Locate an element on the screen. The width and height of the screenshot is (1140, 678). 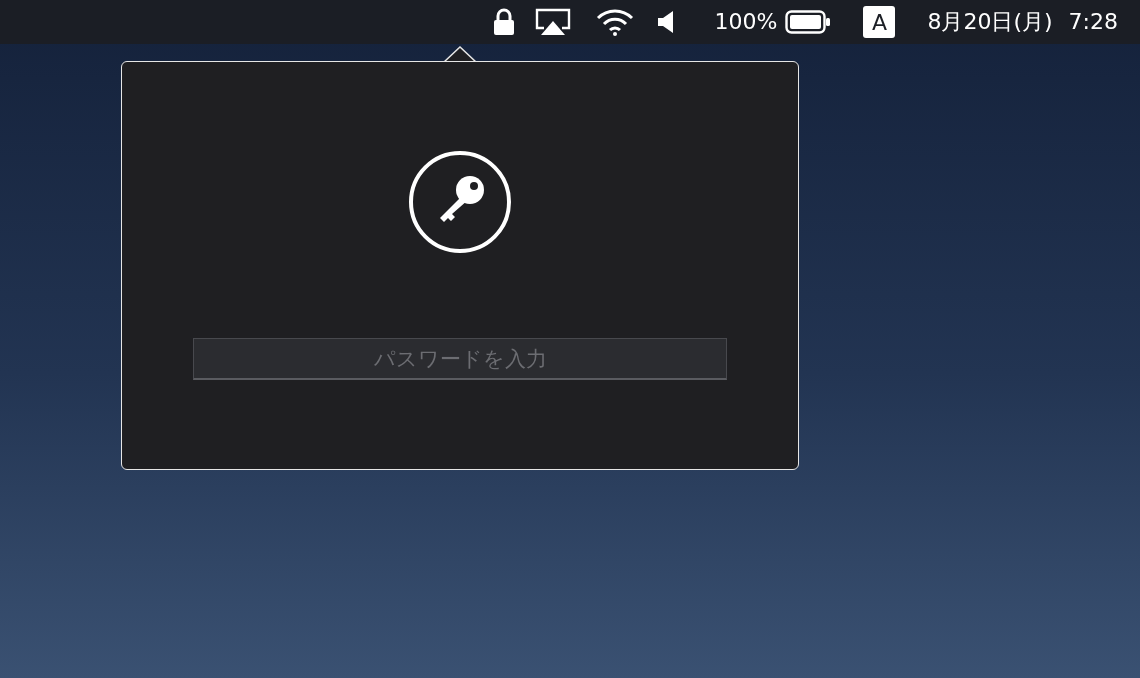
clock-time: 7:28 is located at coordinates (1093, 22).